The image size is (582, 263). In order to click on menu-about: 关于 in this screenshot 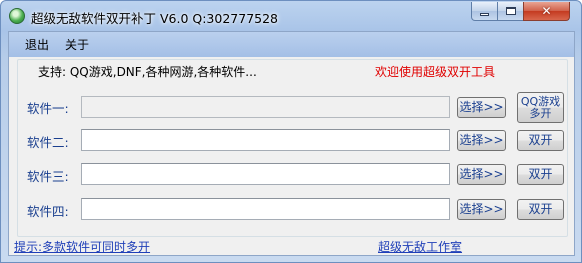, I will do `click(77, 44)`.